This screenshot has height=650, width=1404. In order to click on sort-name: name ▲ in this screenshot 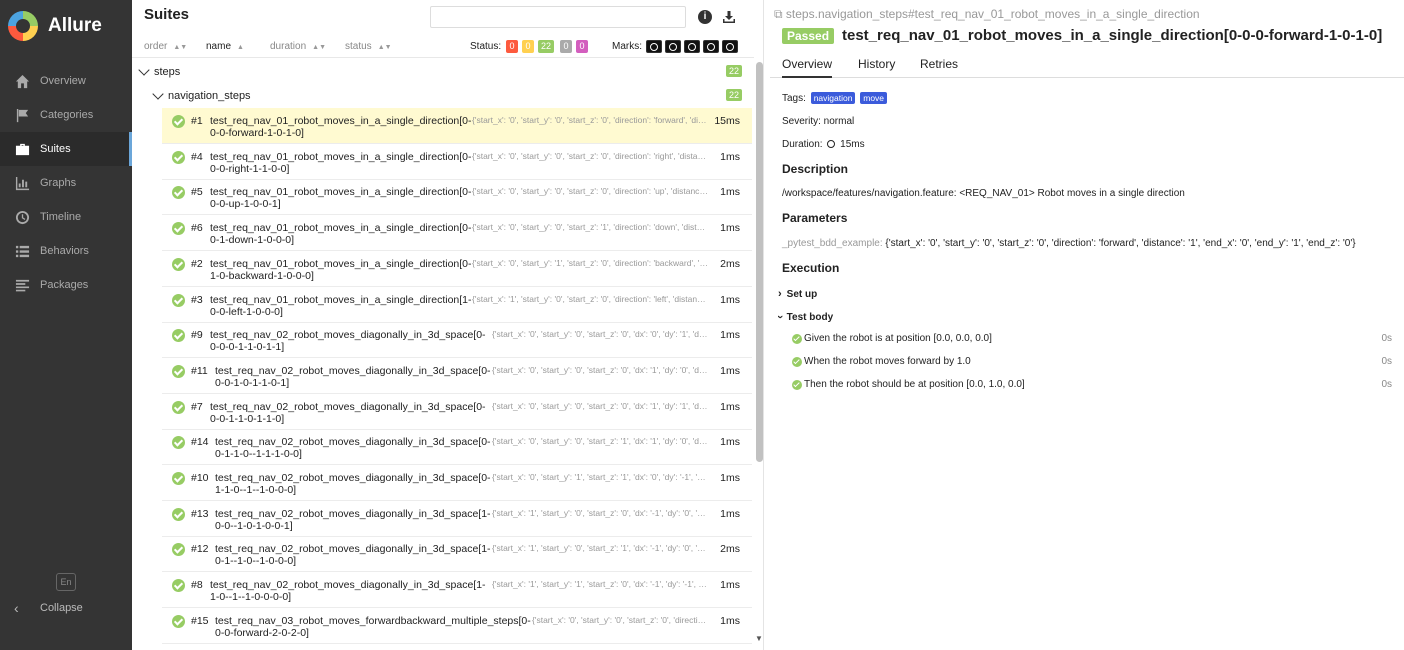, I will do `click(225, 46)`.